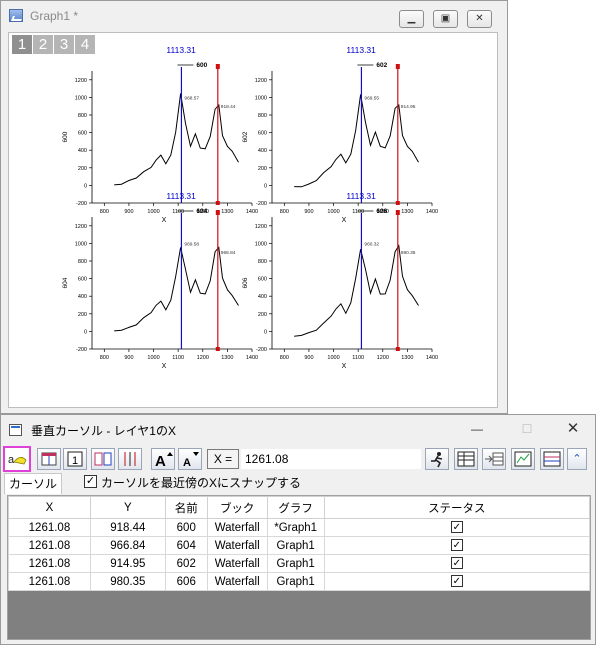 This screenshot has width=596, height=645. What do you see at coordinates (381, 65) in the screenshot?
I see `series-legend: 602` at bounding box center [381, 65].